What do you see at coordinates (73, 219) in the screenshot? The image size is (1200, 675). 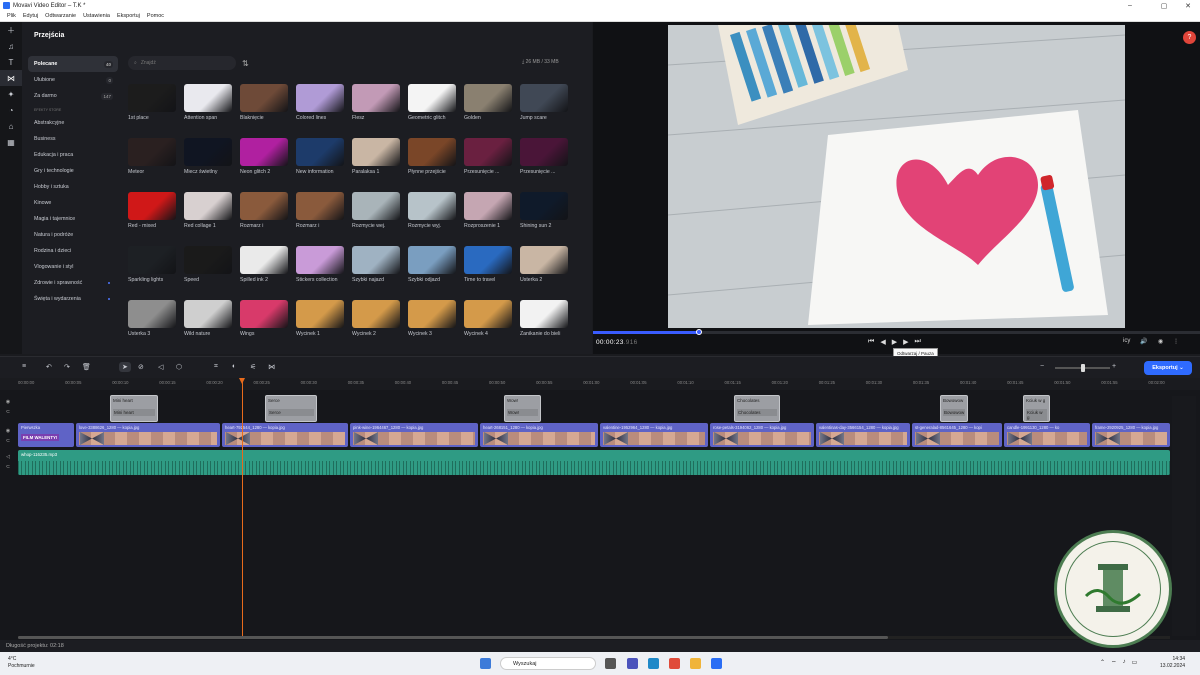 I see `category-store-6: Magia i tajemnice` at bounding box center [73, 219].